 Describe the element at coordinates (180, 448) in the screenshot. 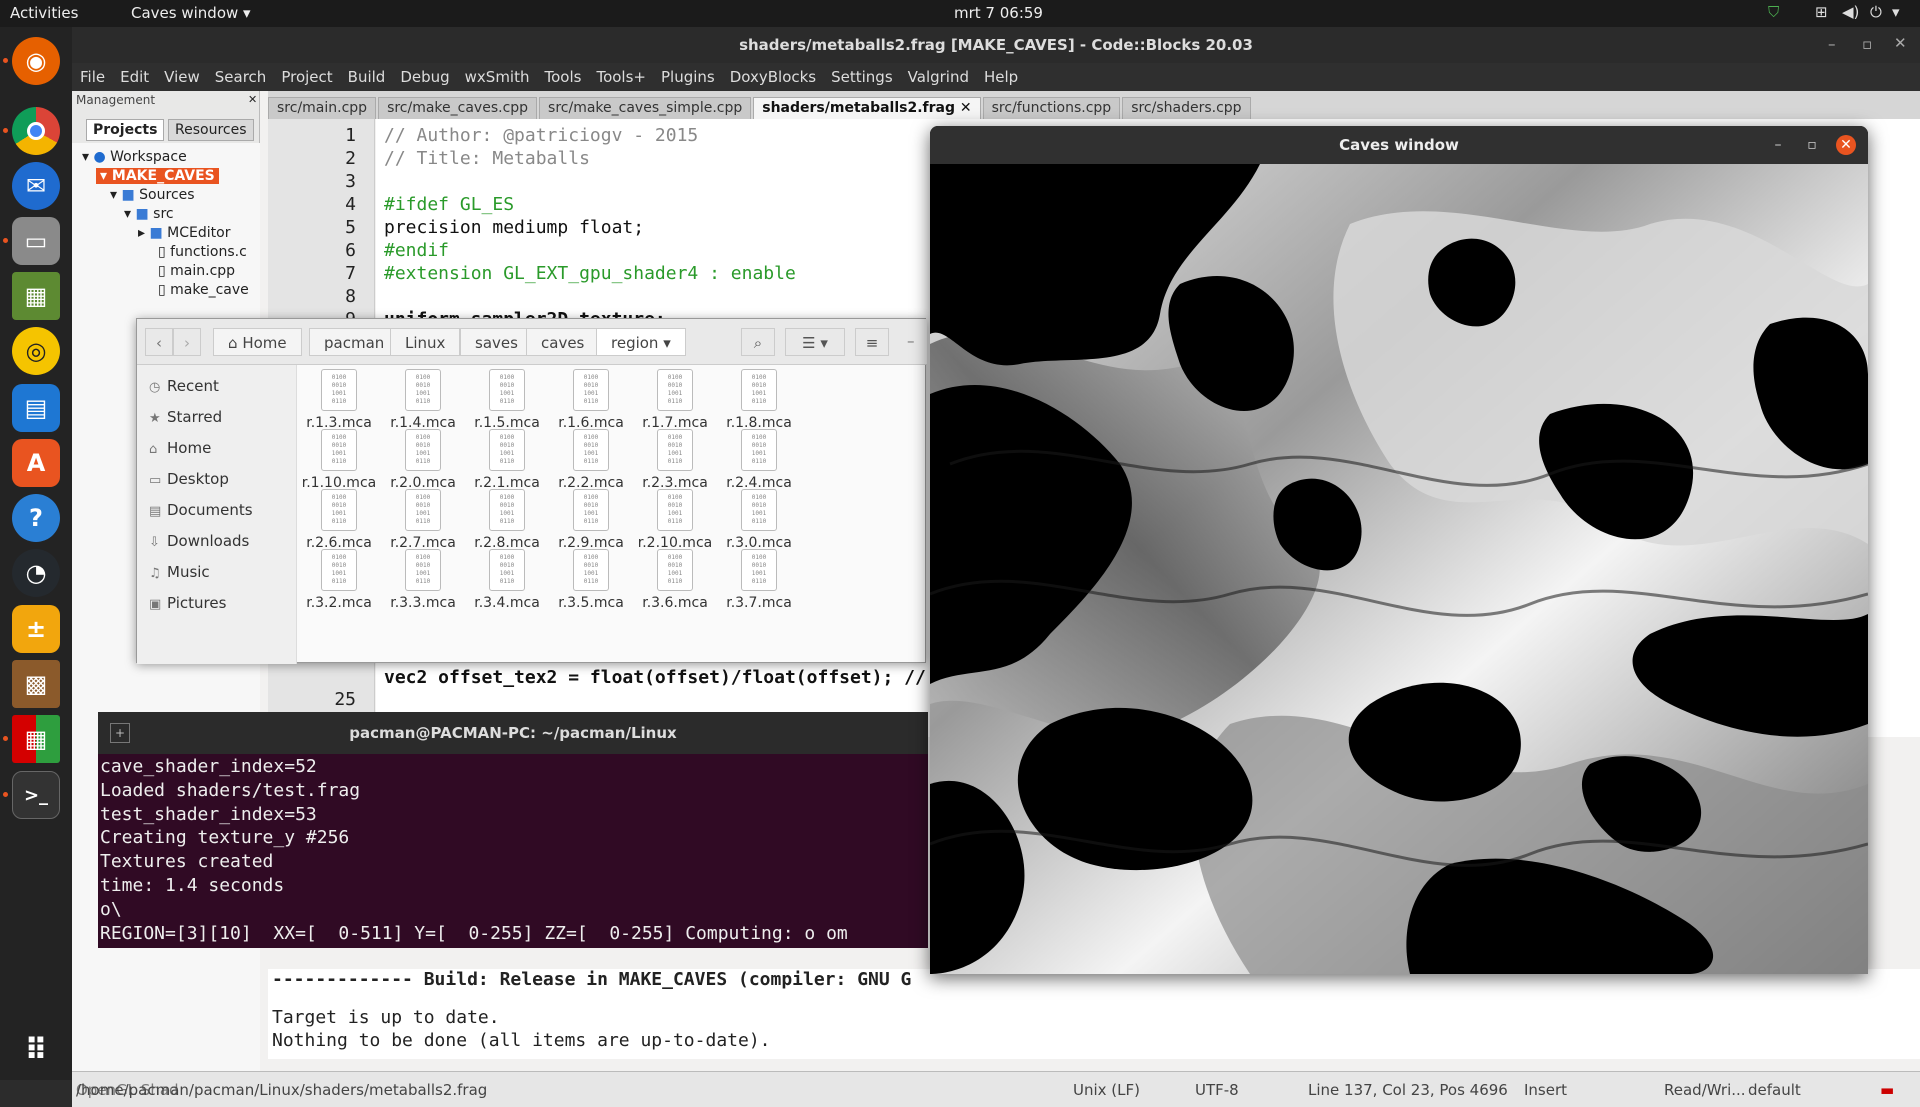

I see `sidebar-item-home: ⌂ Home` at that location.